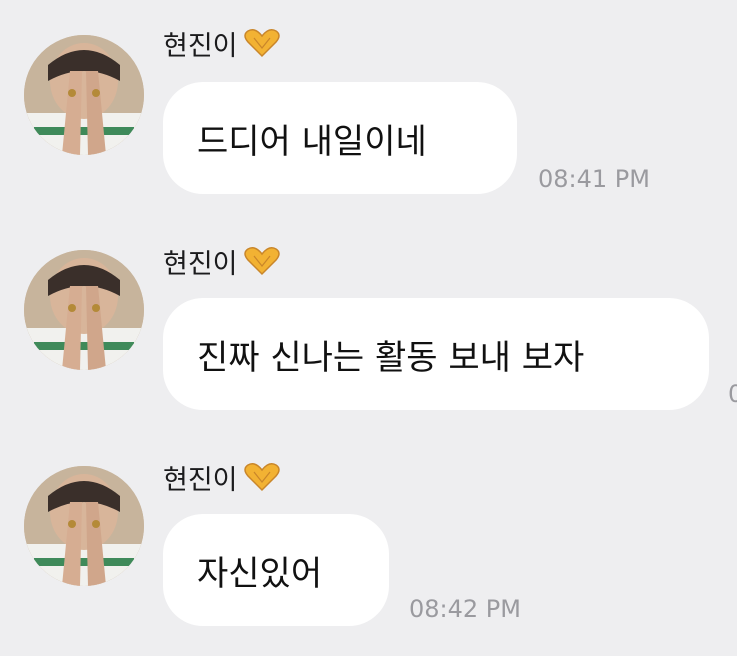  What do you see at coordinates (465, 609) in the screenshot?
I see `message-timestamp: 08:42 PM` at bounding box center [465, 609].